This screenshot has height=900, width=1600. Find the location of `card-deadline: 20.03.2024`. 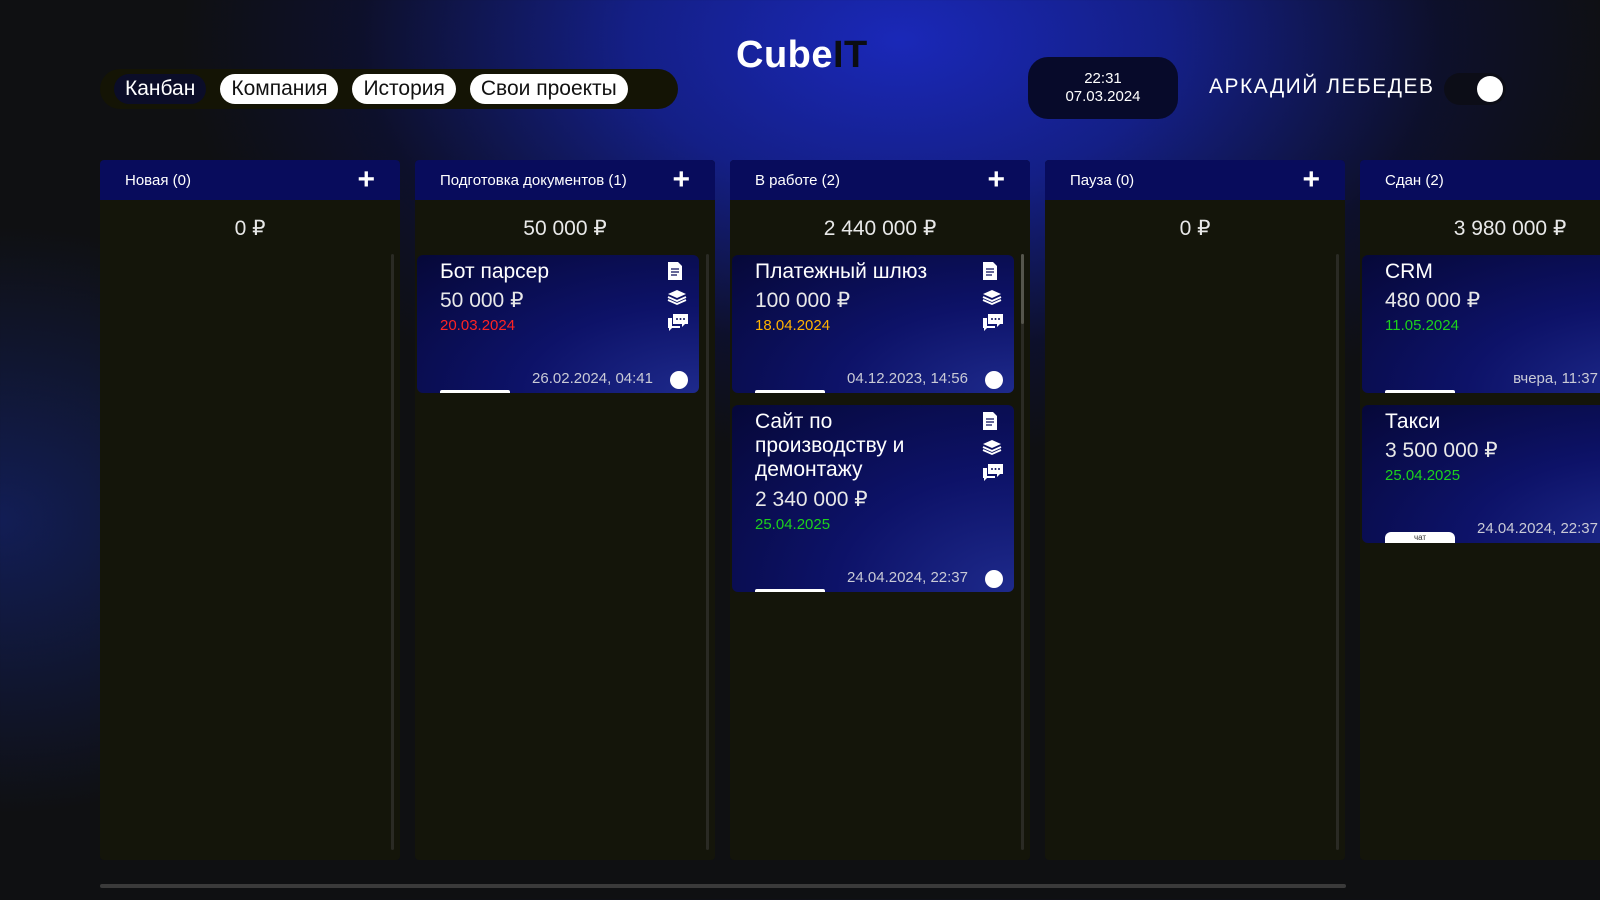

card-deadline: 20.03.2024 is located at coordinates (478, 325).